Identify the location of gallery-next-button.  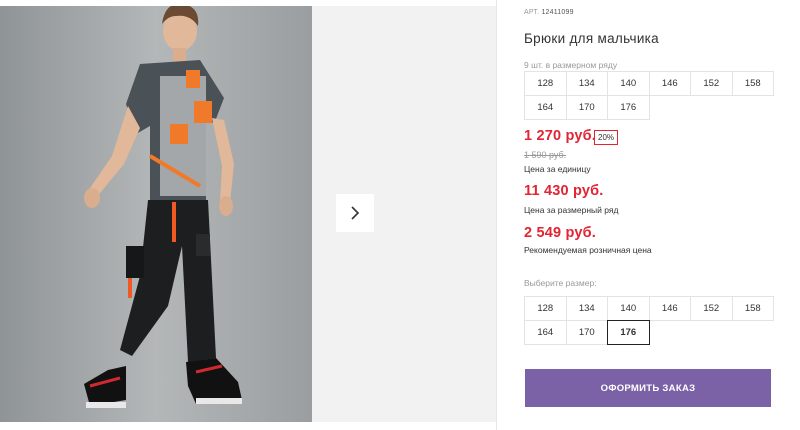
(355, 213).